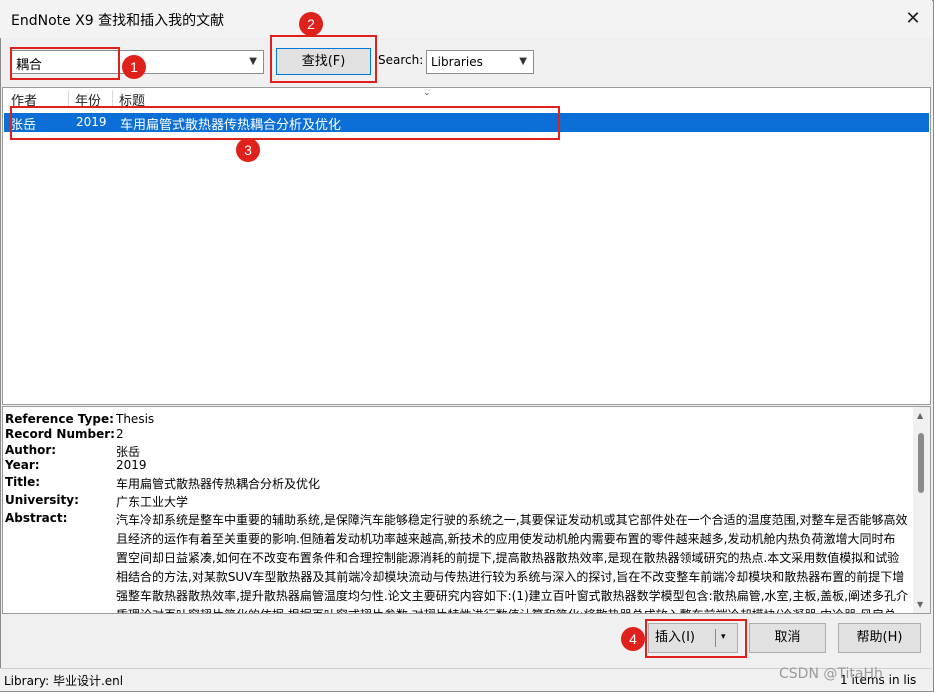 This screenshot has width=934, height=692. What do you see at coordinates (921, 510) in the screenshot?
I see `preview-scrollbar: ▲ ▼` at bounding box center [921, 510].